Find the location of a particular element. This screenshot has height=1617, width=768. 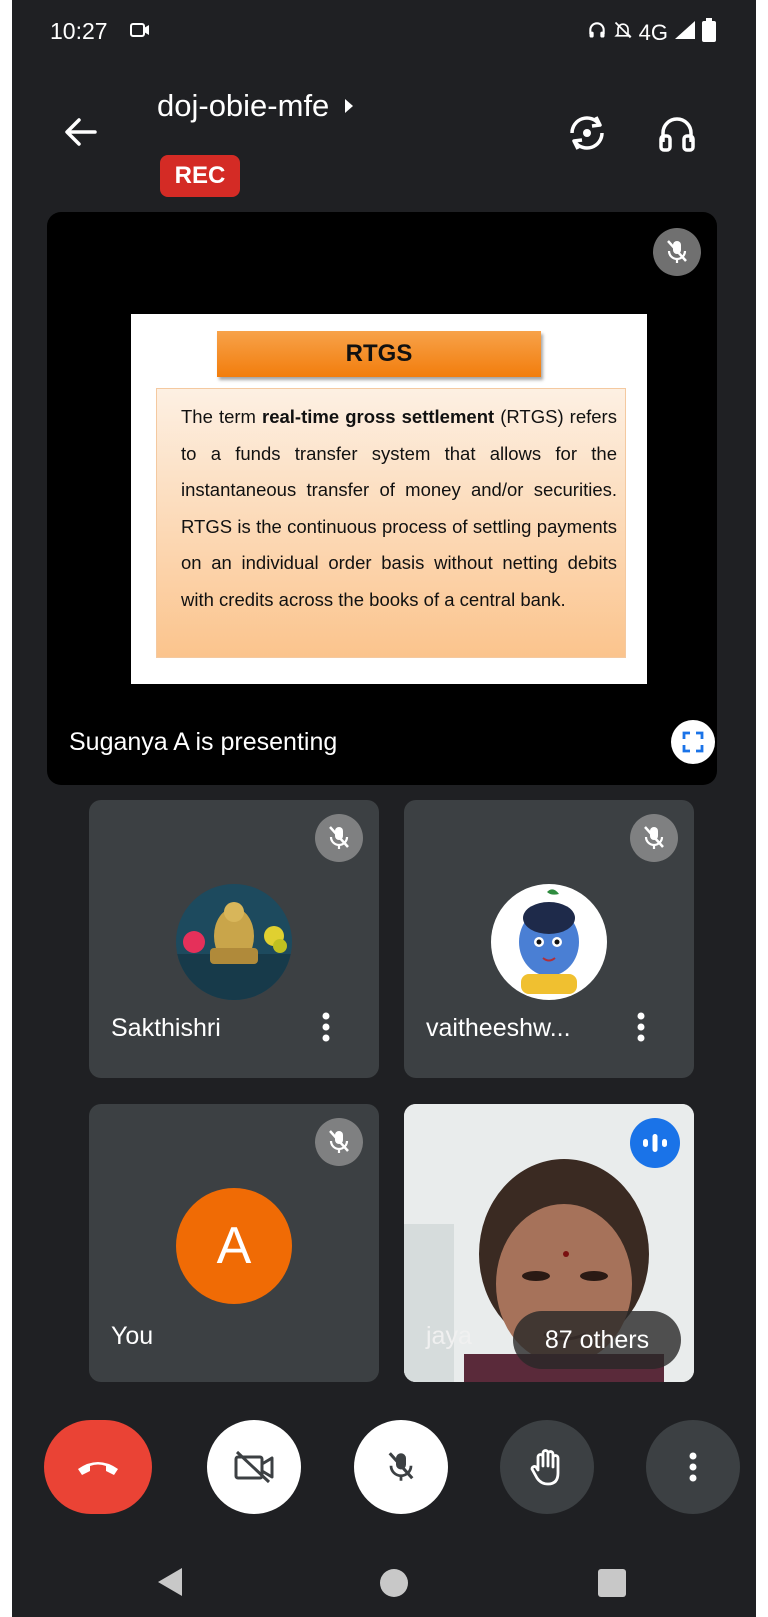

nav-home-button is located at coordinates (394, 1583).